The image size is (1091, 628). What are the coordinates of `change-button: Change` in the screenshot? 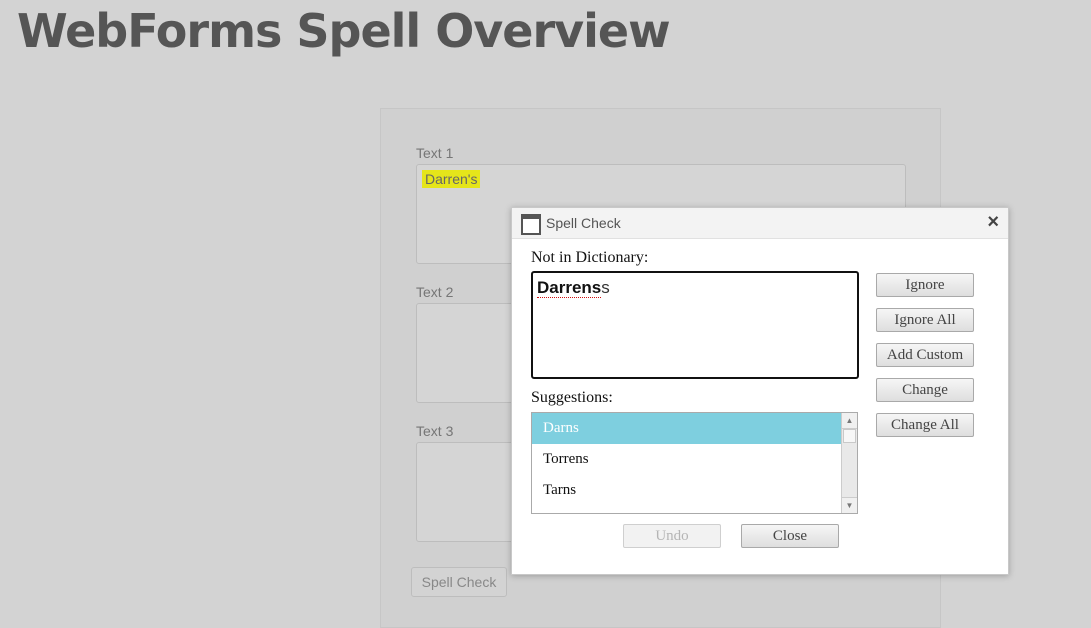 It's located at (925, 390).